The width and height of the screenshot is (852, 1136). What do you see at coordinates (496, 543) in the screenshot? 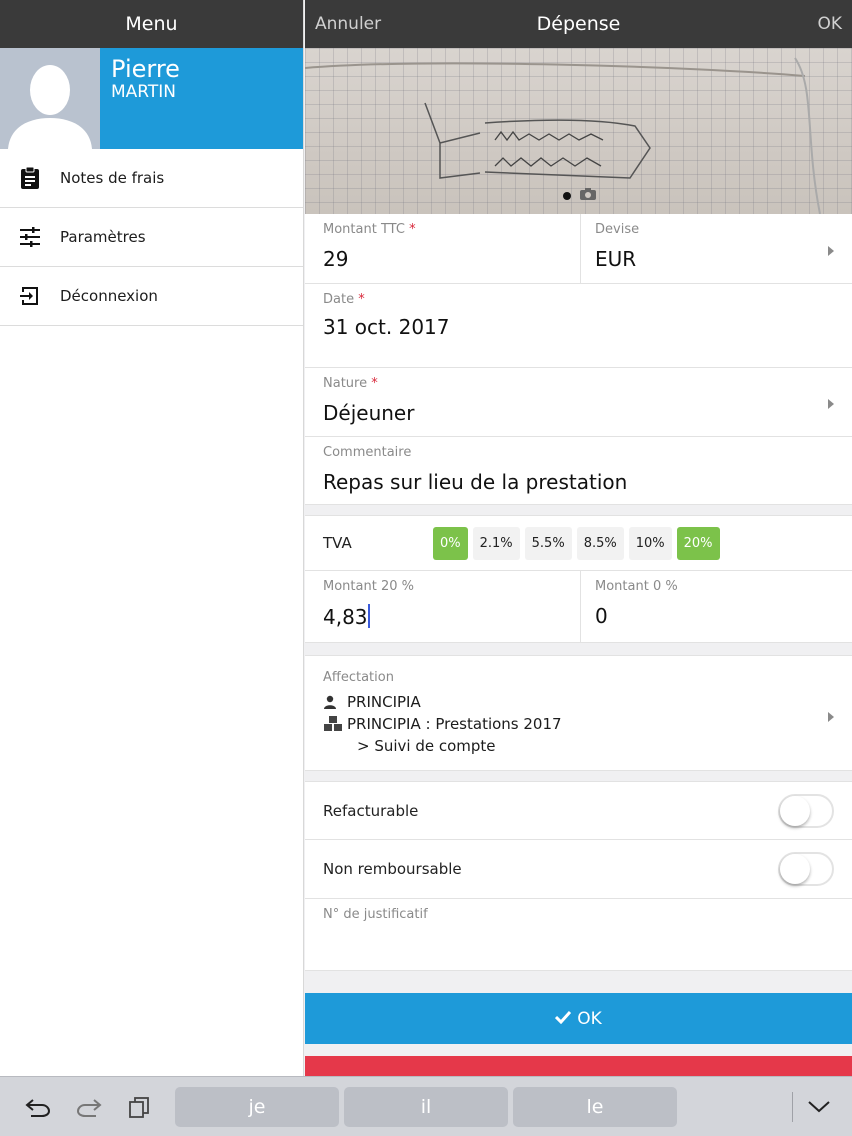
I see `tva-rate-2-1: 2.1%` at bounding box center [496, 543].